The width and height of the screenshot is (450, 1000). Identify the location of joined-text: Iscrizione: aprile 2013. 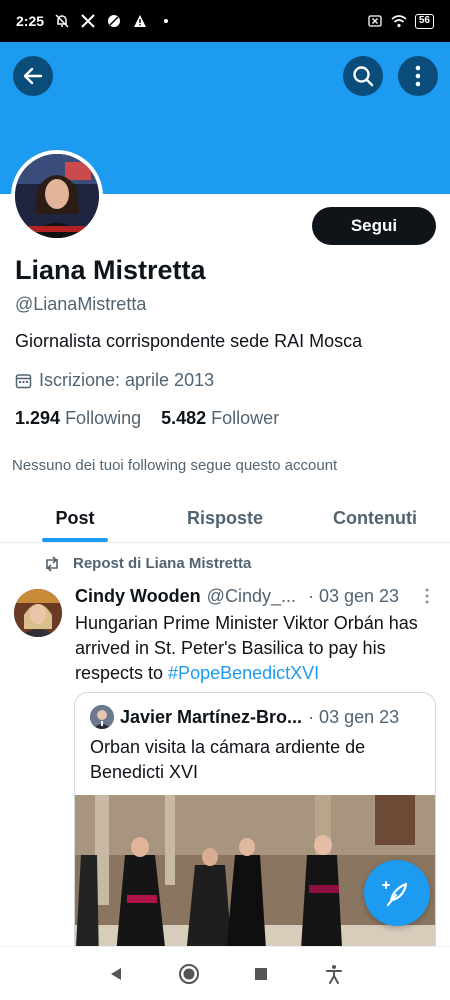
(127, 380).